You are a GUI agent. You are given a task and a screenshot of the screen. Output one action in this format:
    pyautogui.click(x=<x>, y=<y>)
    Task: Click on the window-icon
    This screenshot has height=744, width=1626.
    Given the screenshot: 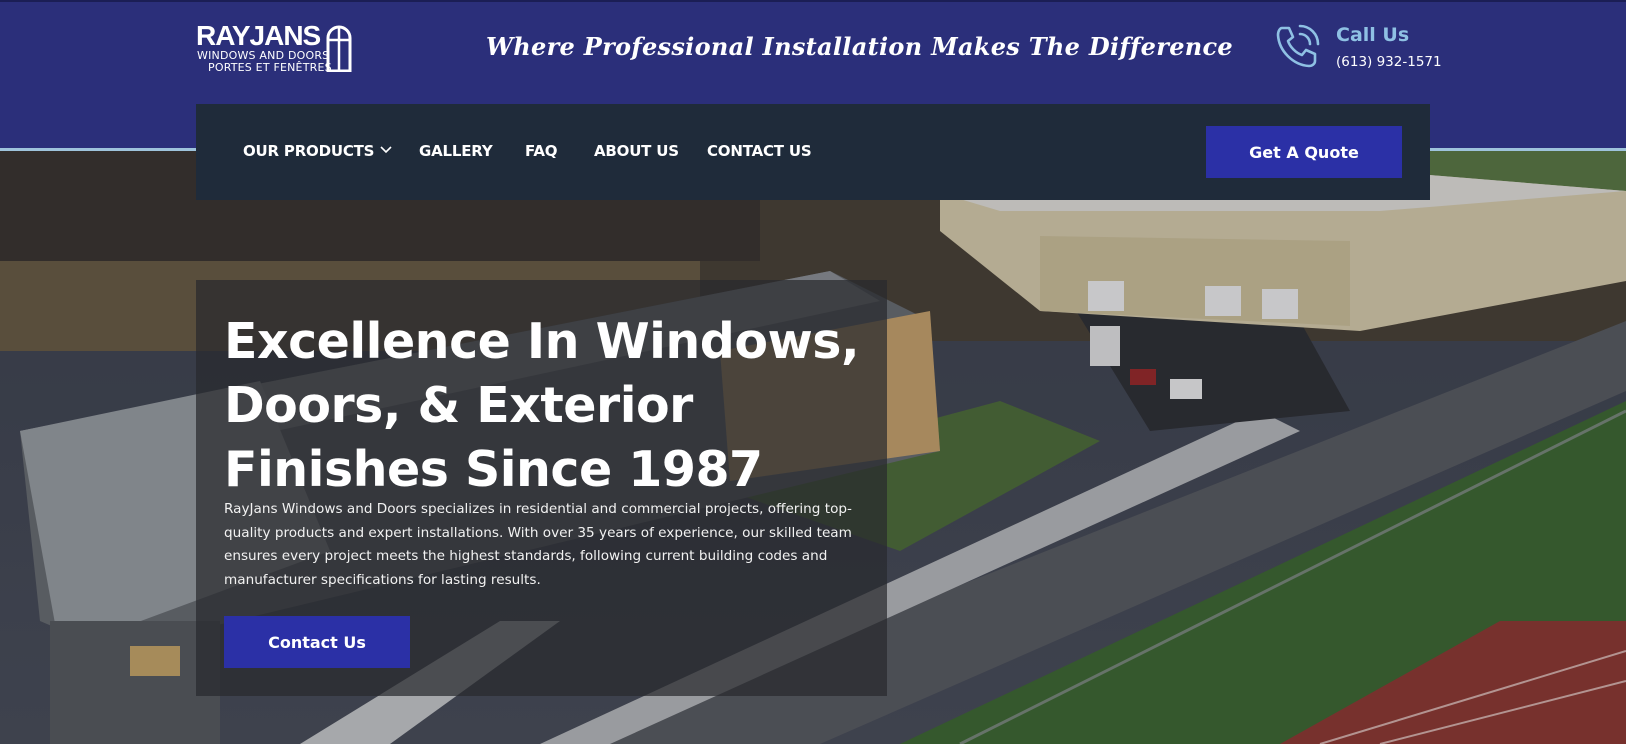 What is the action you would take?
    pyautogui.click(x=339, y=48)
    